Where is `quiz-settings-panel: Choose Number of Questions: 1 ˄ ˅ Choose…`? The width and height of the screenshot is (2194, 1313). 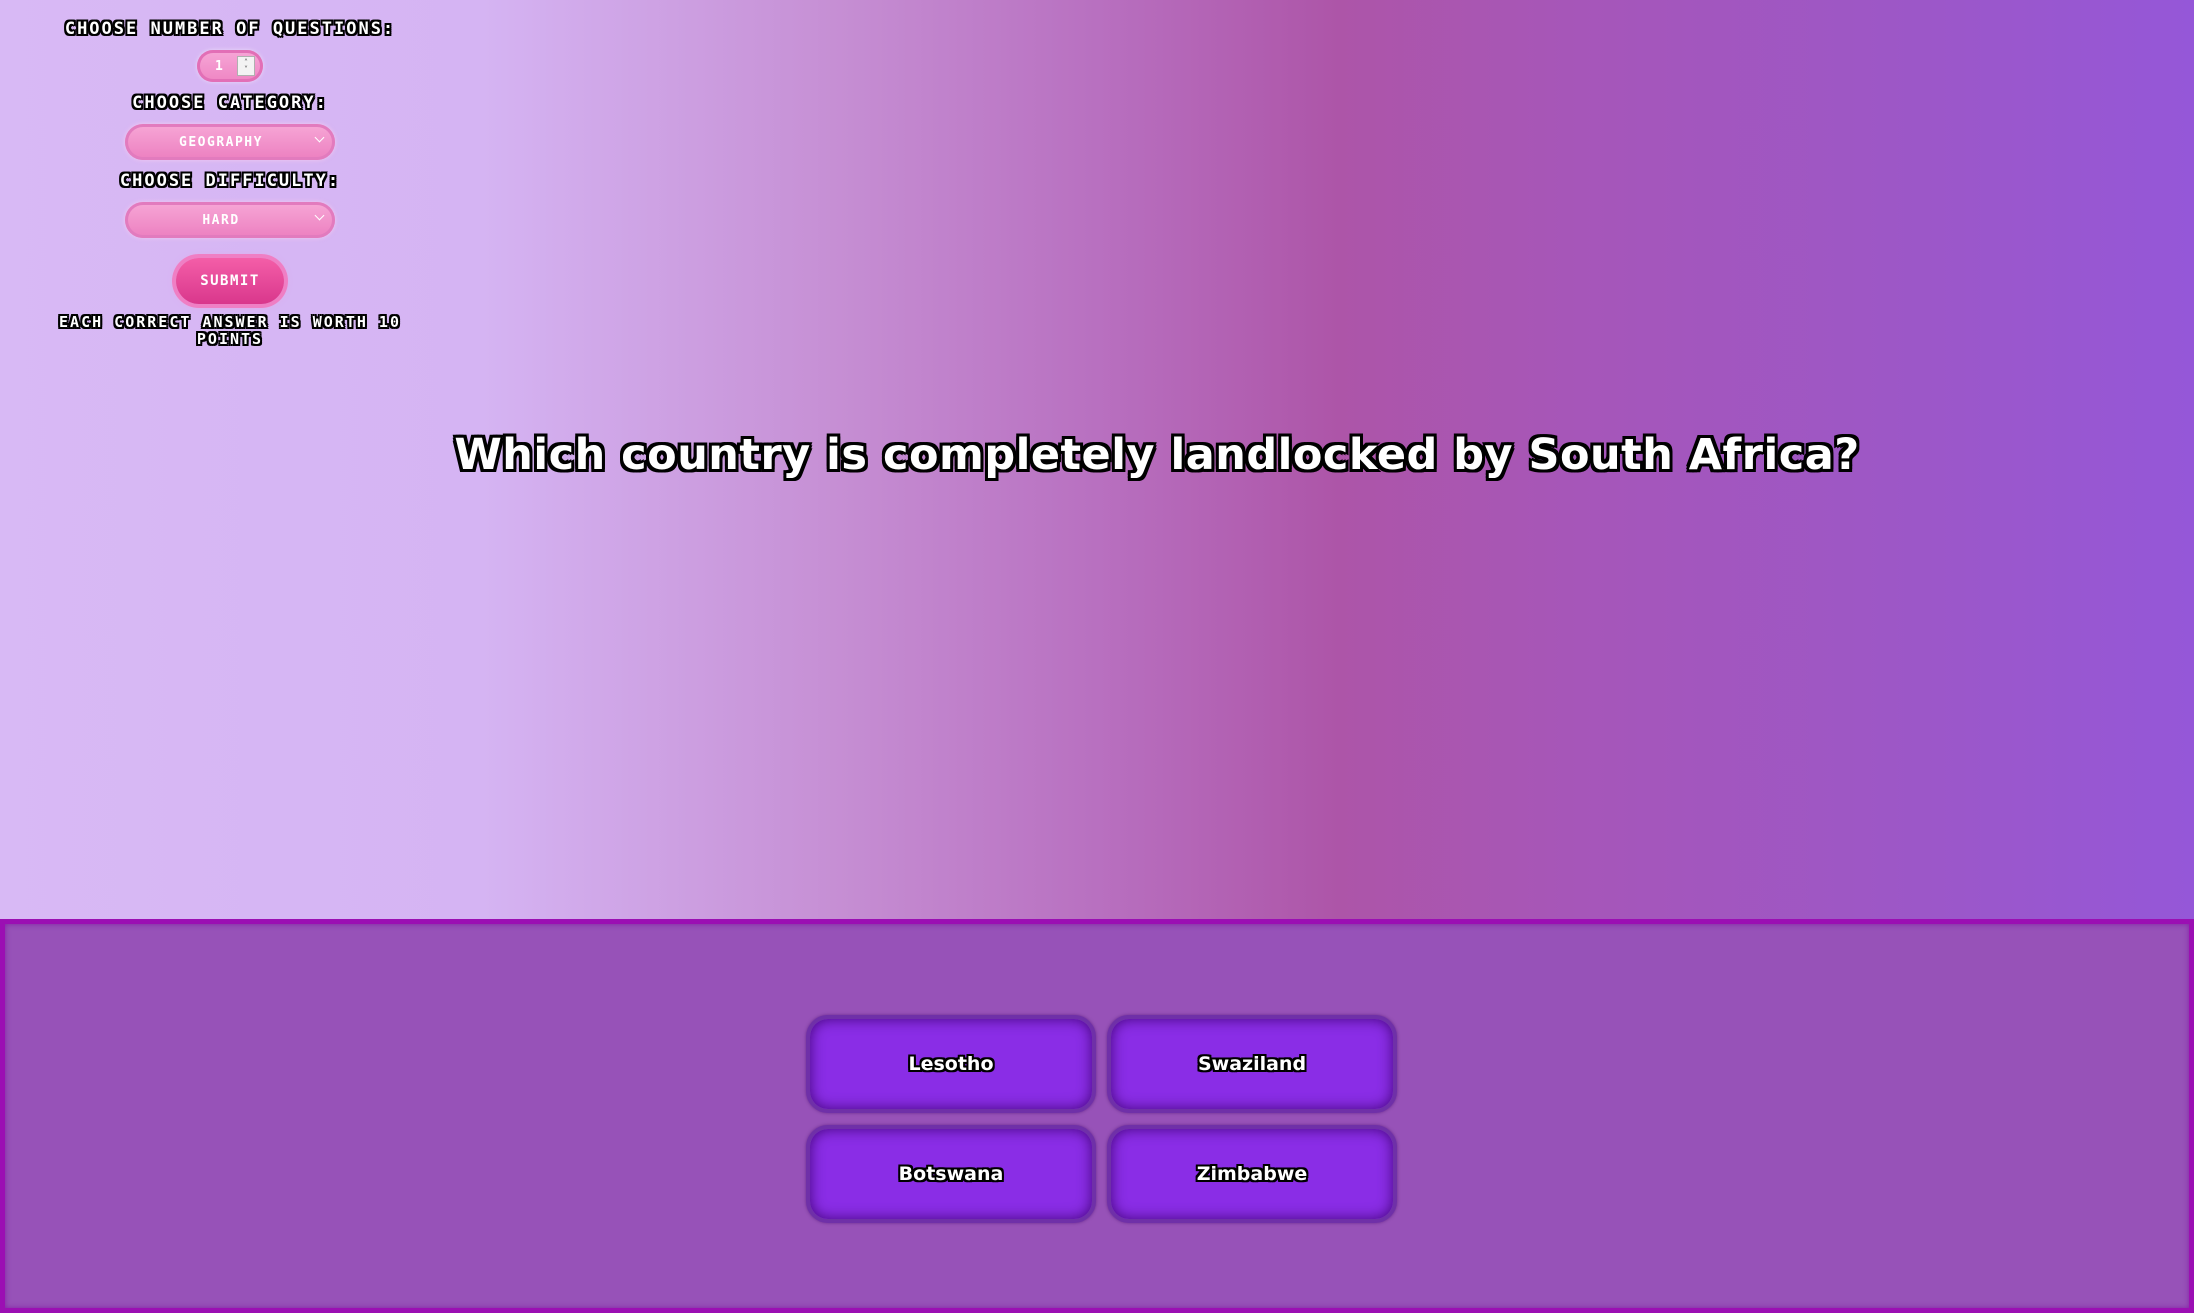
quiz-settings-panel: Choose Number of Questions: 1 ˄ ˅ Choose… is located at coordinates (230, 182).